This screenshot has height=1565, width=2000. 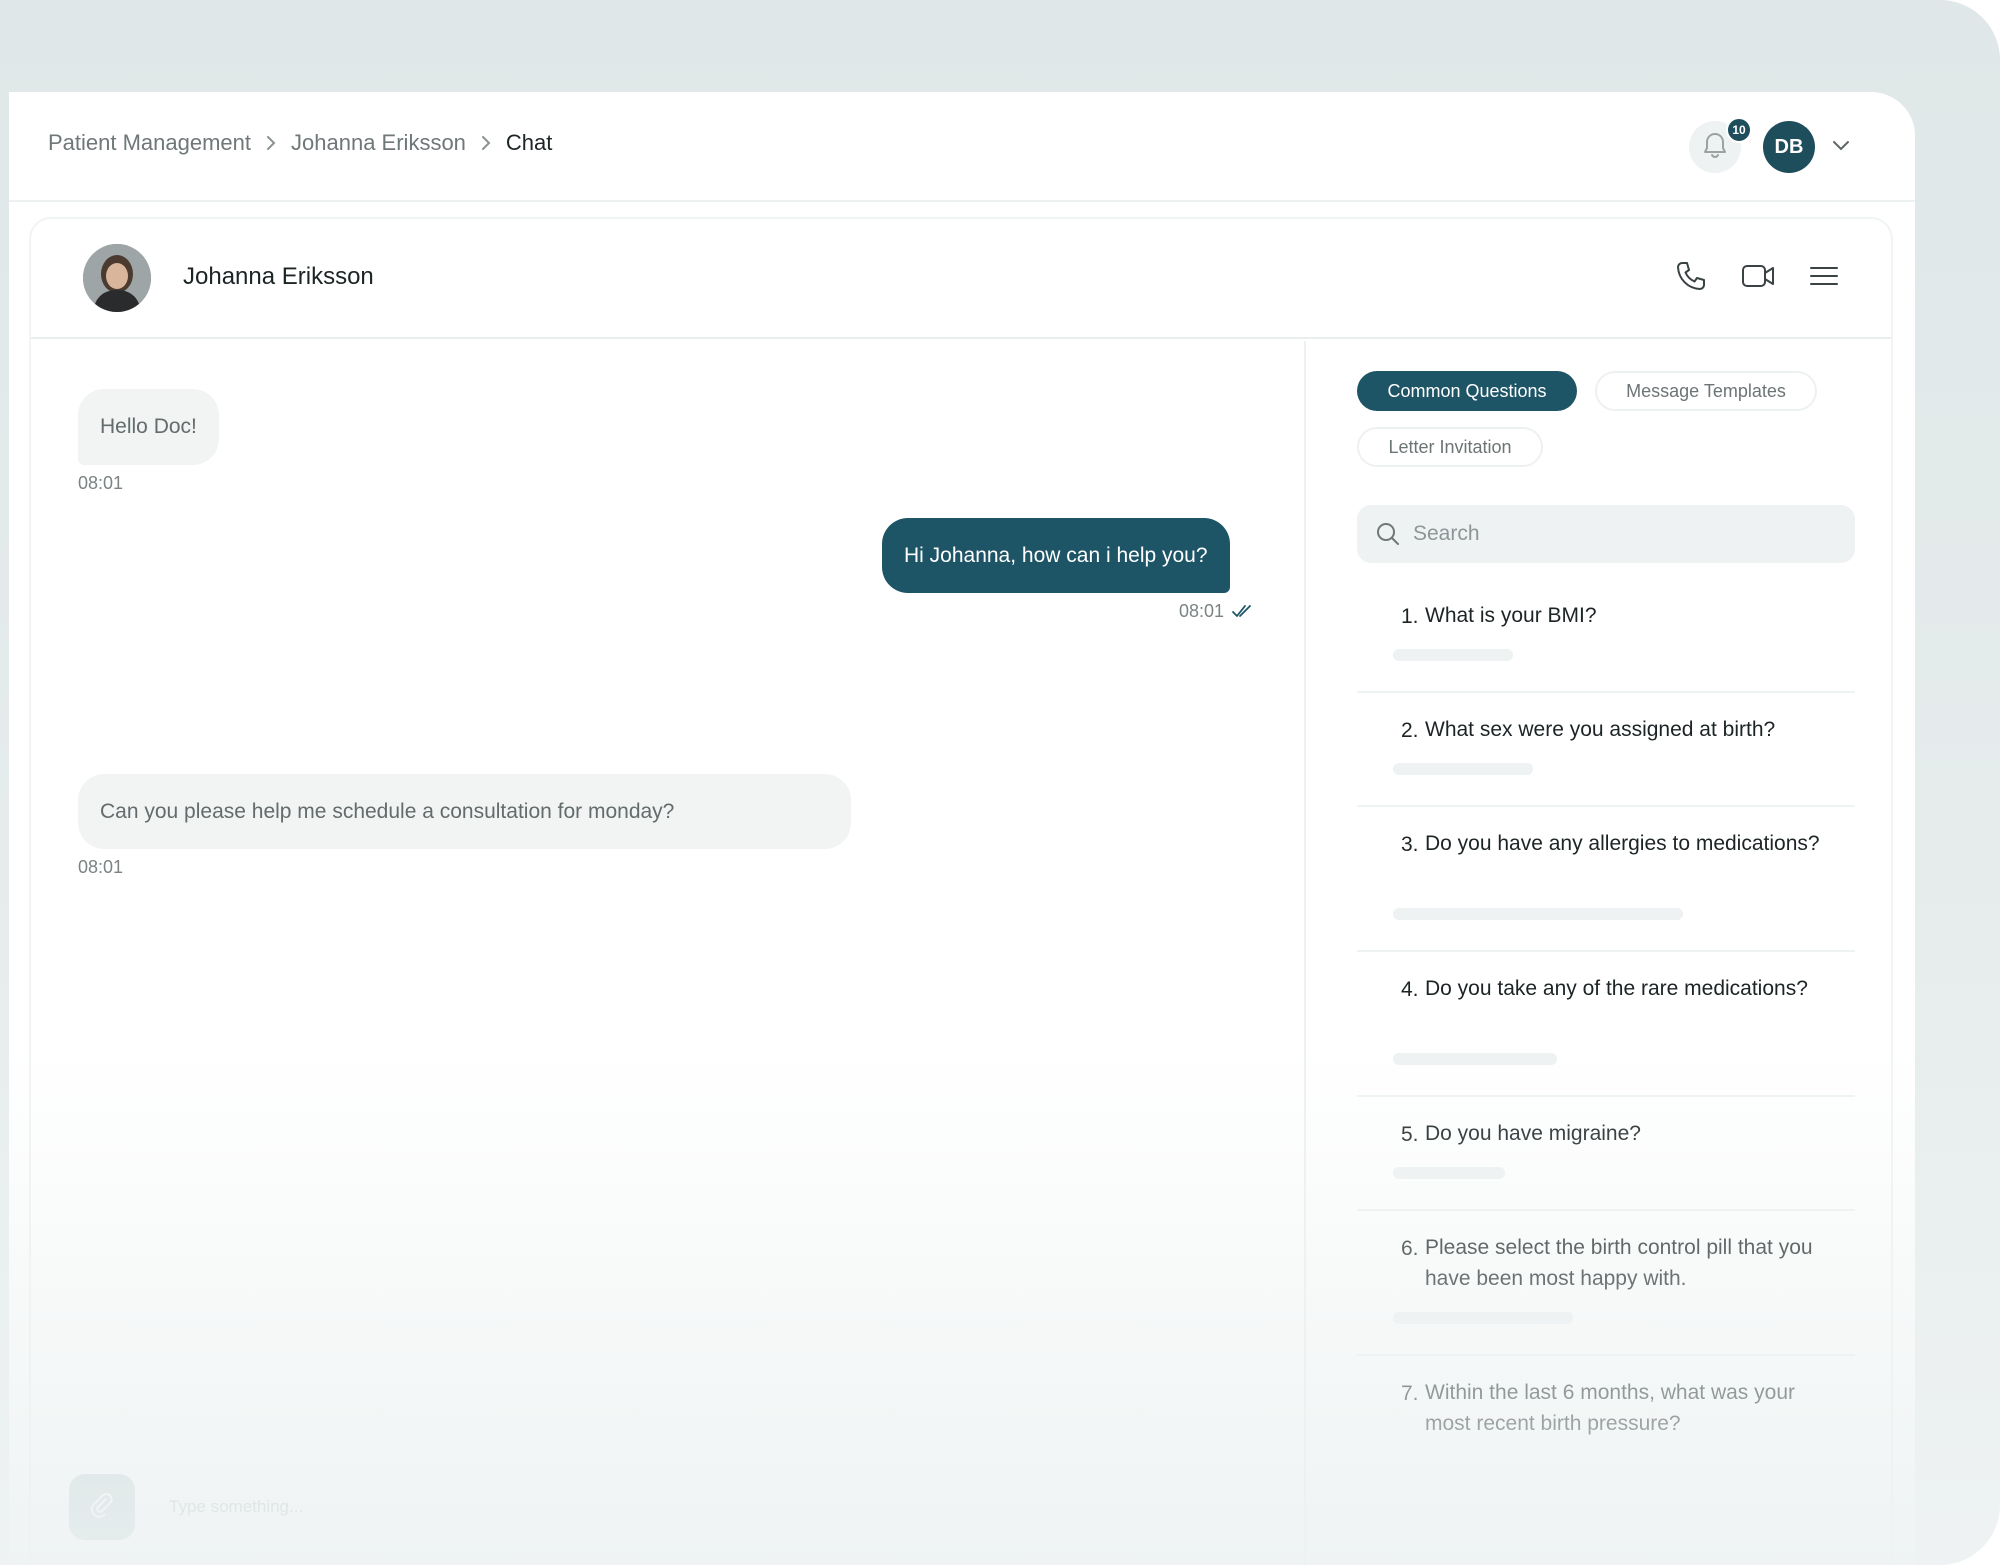 What do you see at coordinates (690, 1507) in the screenshot?
I see `message-input` at bounding box center [690, 1507].